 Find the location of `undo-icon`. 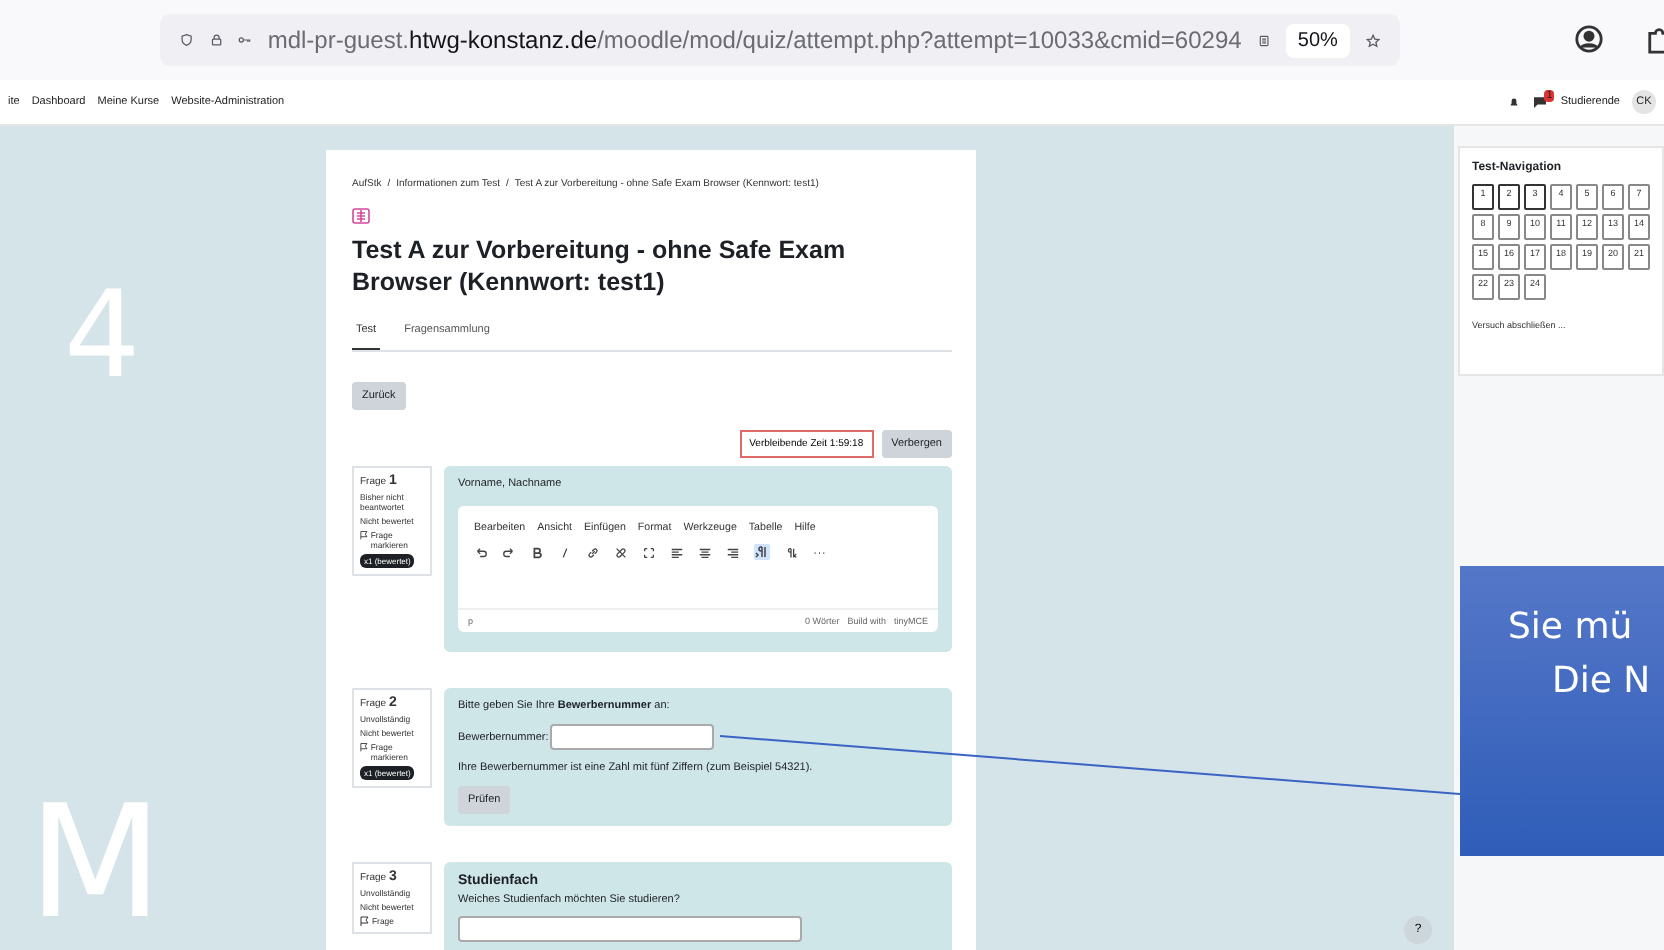

undo-icon is located at coordinates (481, 552).